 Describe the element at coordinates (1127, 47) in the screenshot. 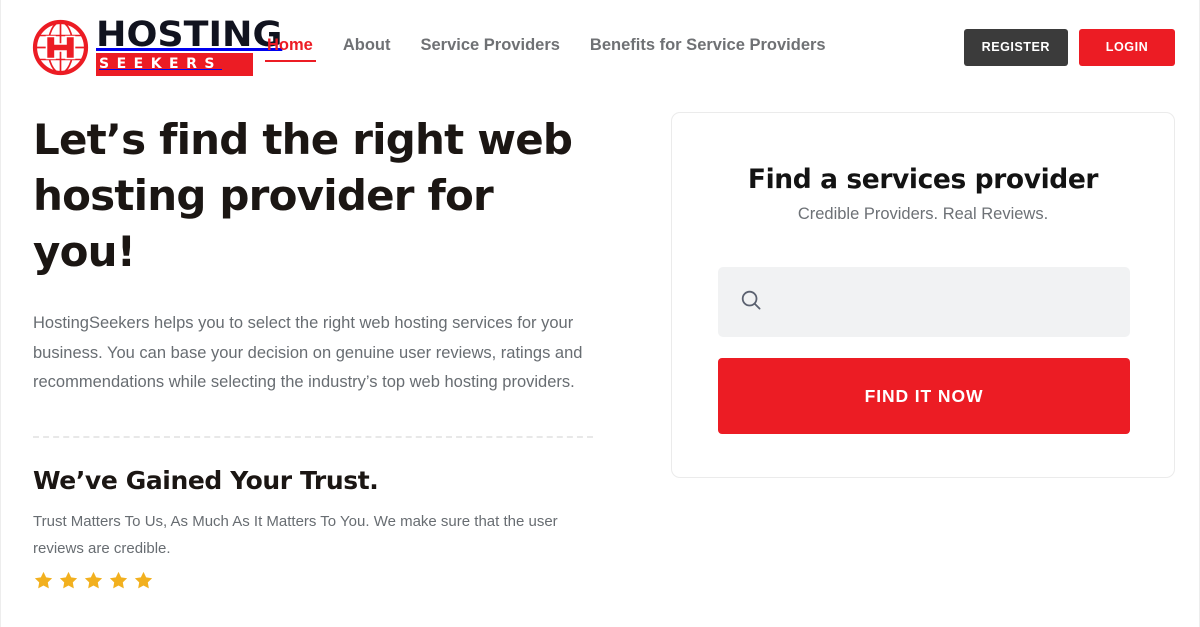

I see `login-button: LOGIN` at that location.